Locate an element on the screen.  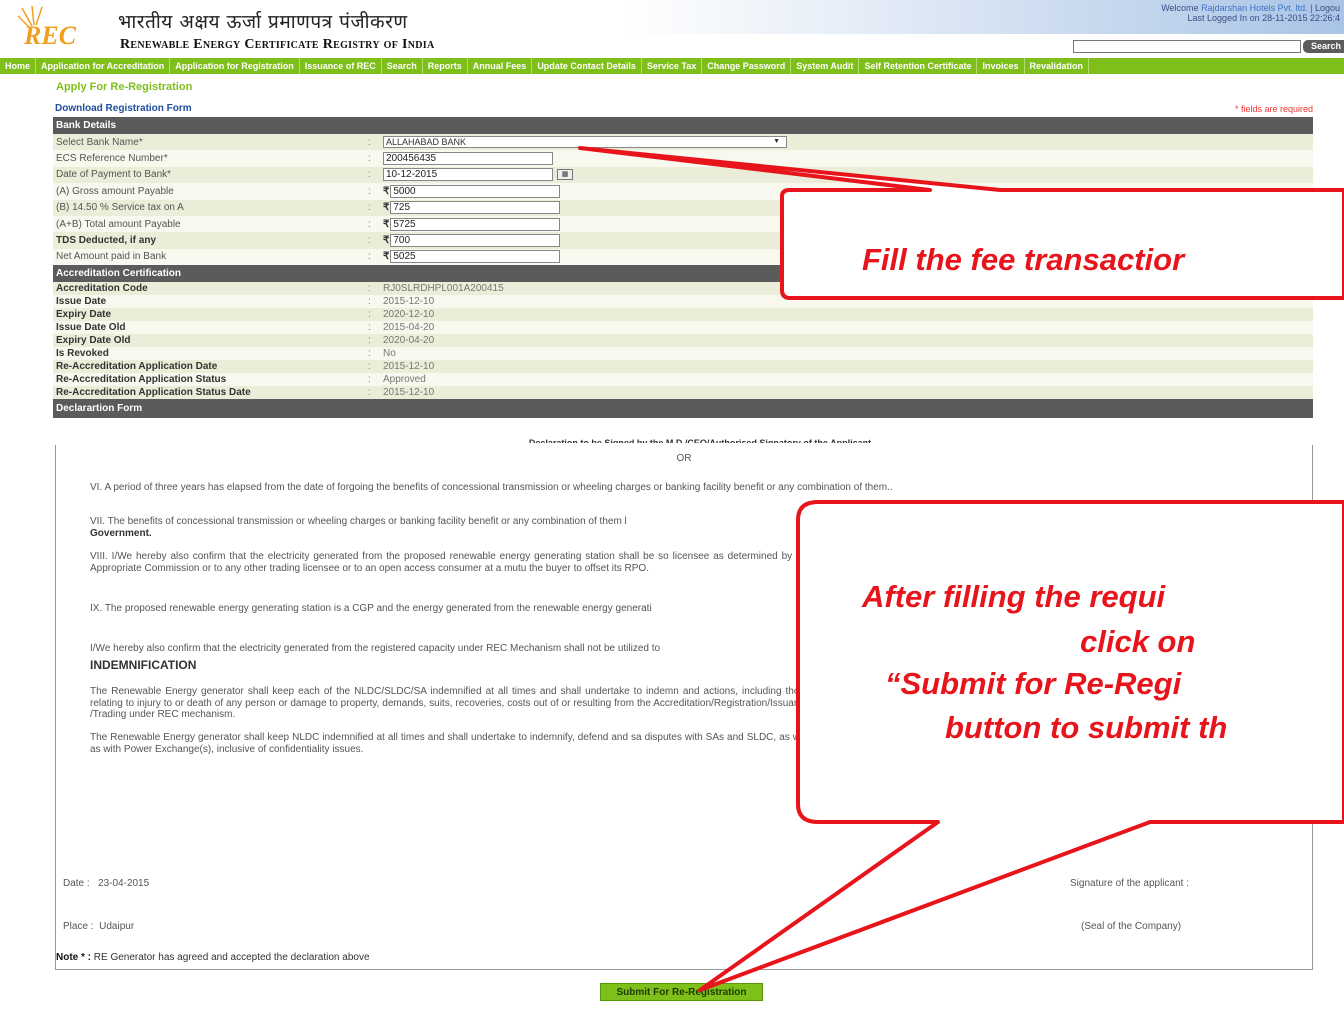
nav-change-password: Change Password is located at coordinates (747, 66).